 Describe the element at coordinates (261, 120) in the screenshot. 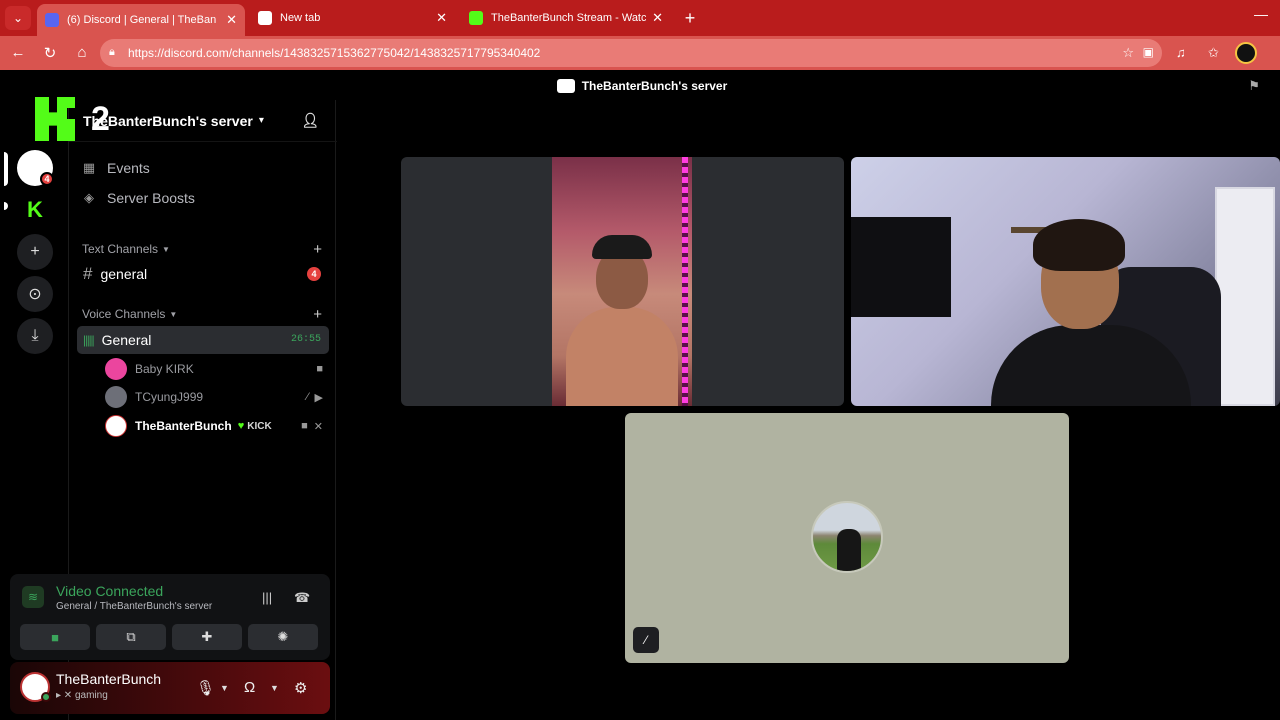

I see `chevron-down-icon: ▾` at that location.